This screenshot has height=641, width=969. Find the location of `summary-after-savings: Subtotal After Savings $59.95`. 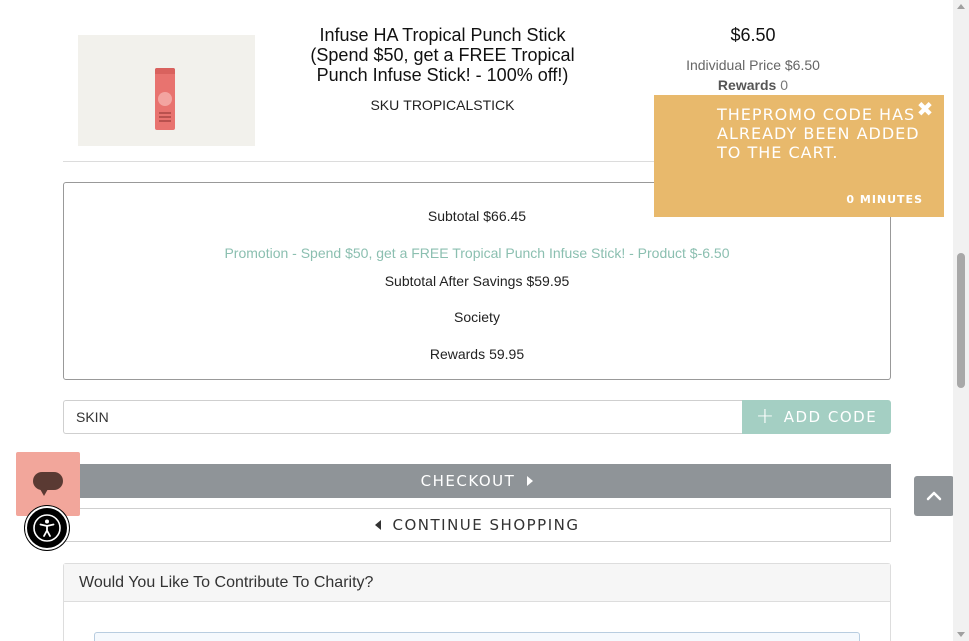

summary-after-savings: Subtotal After Savings $59.95 is located at coordinates (477, 281).